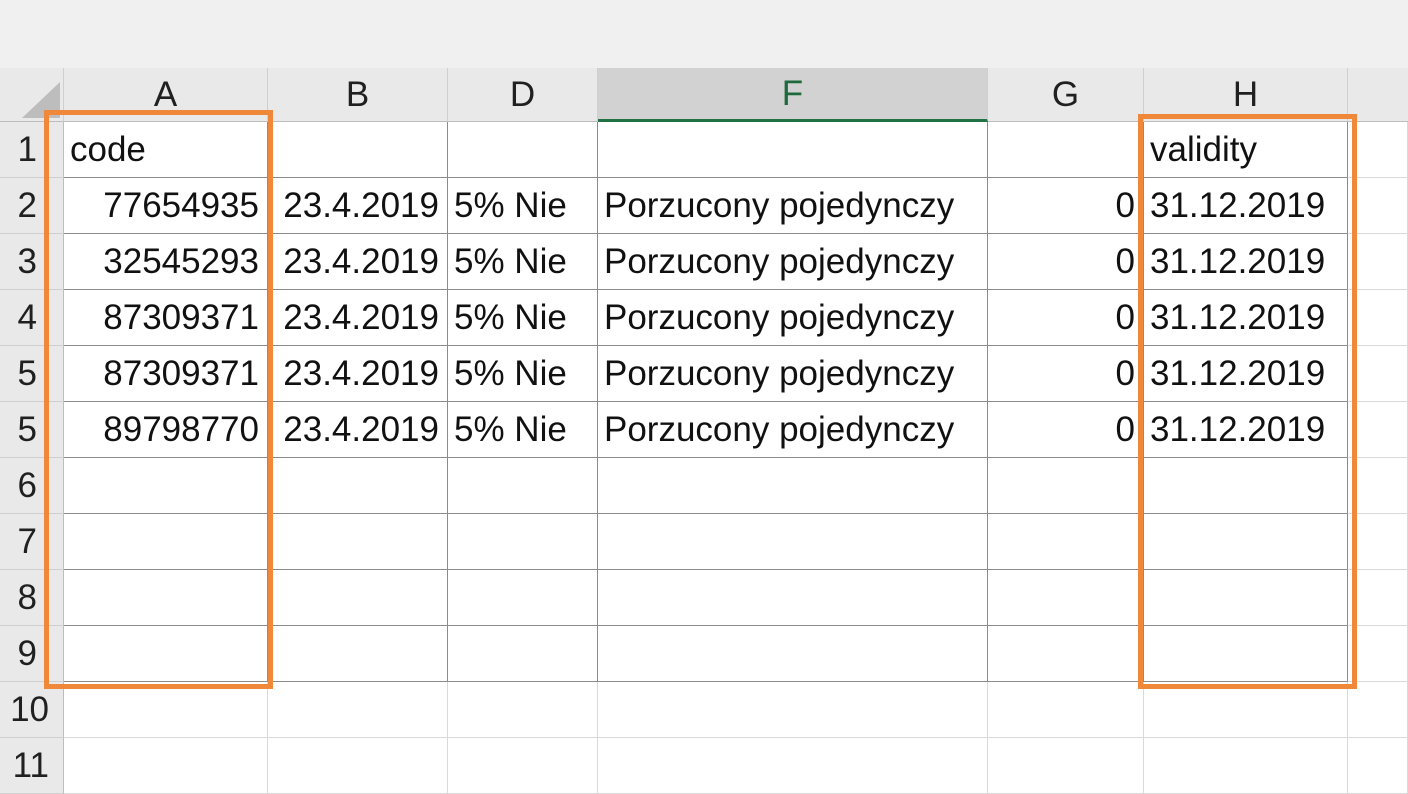 The image size is (1408, 794). What do you see at coordinates (793, 95) in the screenshot?
I see `column-header-f: F` at bounding box center [793, 95].